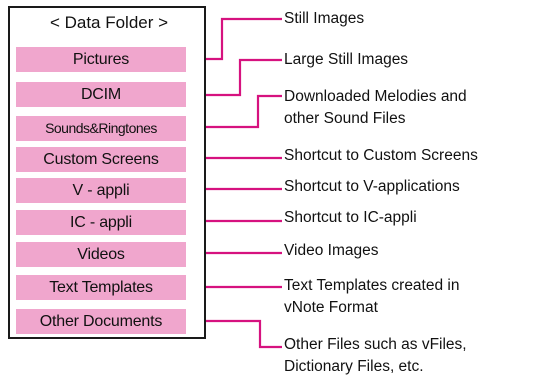  I want to click on folder-videos: Videos, so click(101, 254).